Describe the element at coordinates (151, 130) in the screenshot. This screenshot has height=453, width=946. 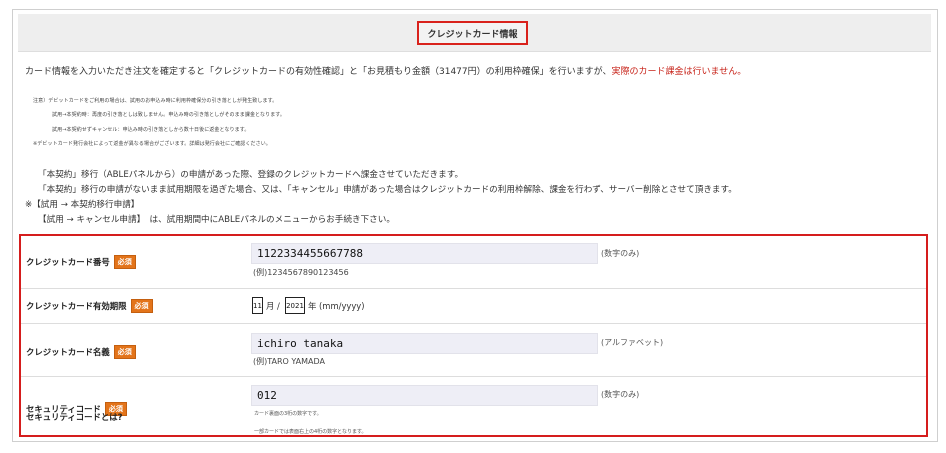
I see `debit-note-3: 試用→本契約せずキャンセル：申込み時の引き落としから数十日後に返金となります。` at that location.